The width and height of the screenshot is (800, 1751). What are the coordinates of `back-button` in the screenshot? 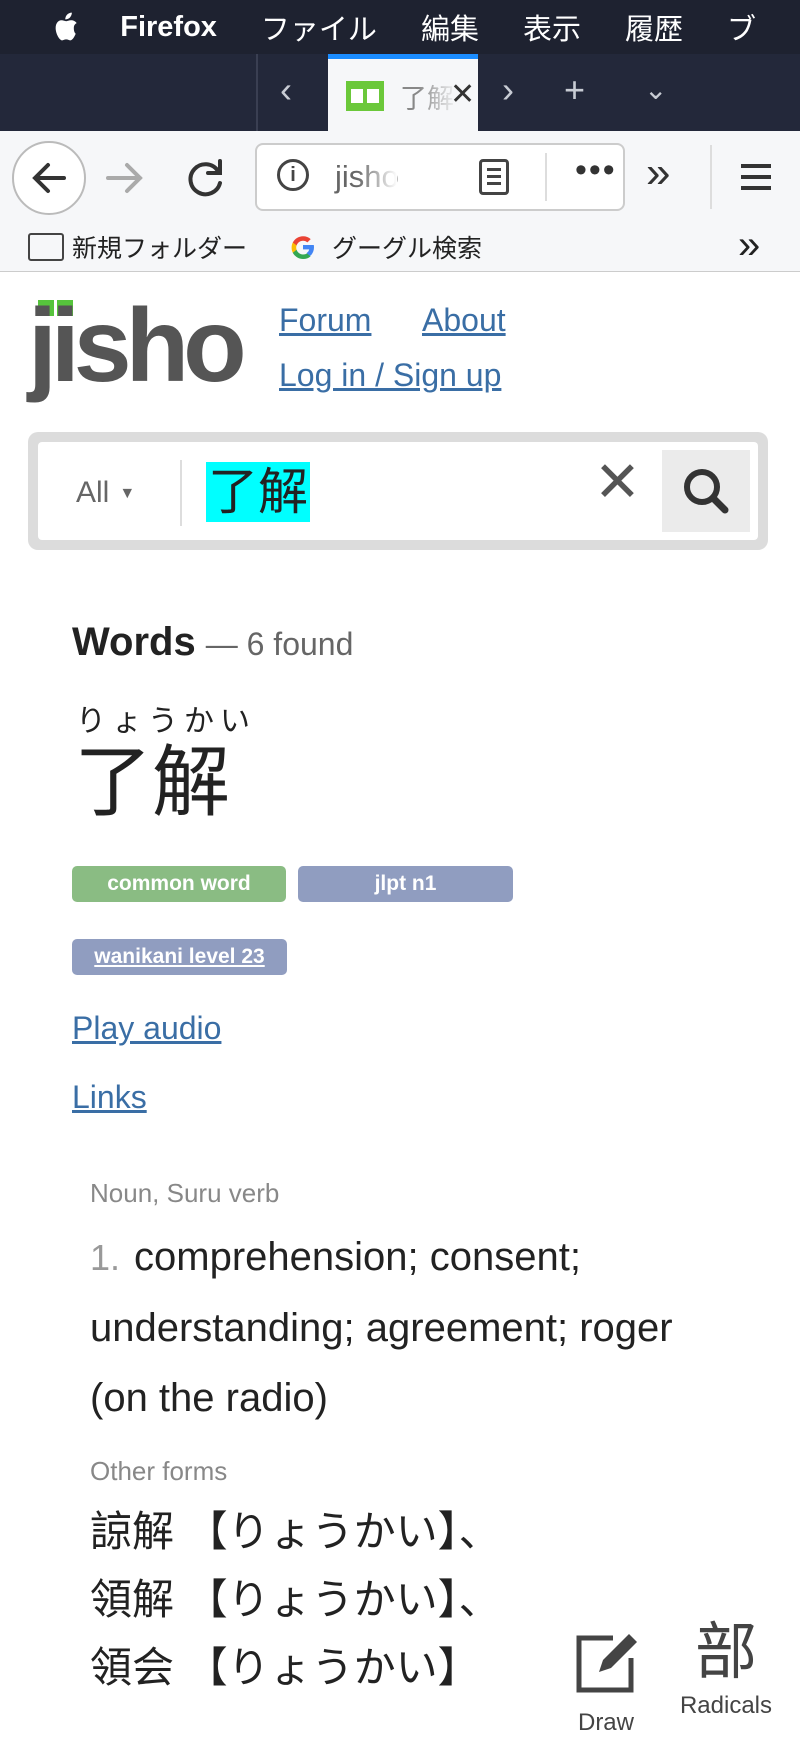 It's located at (49, 178).